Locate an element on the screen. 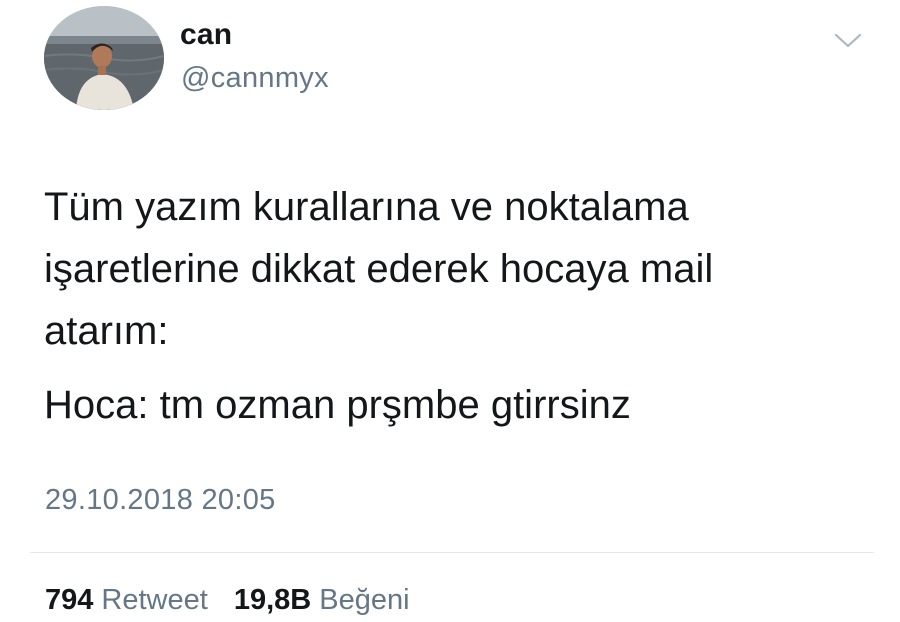 The width and height of the screenshot is (900, 622). tweet-text-line: işaretlerine dikkat ederek hocaya mail is located at coordinates (379, 269).